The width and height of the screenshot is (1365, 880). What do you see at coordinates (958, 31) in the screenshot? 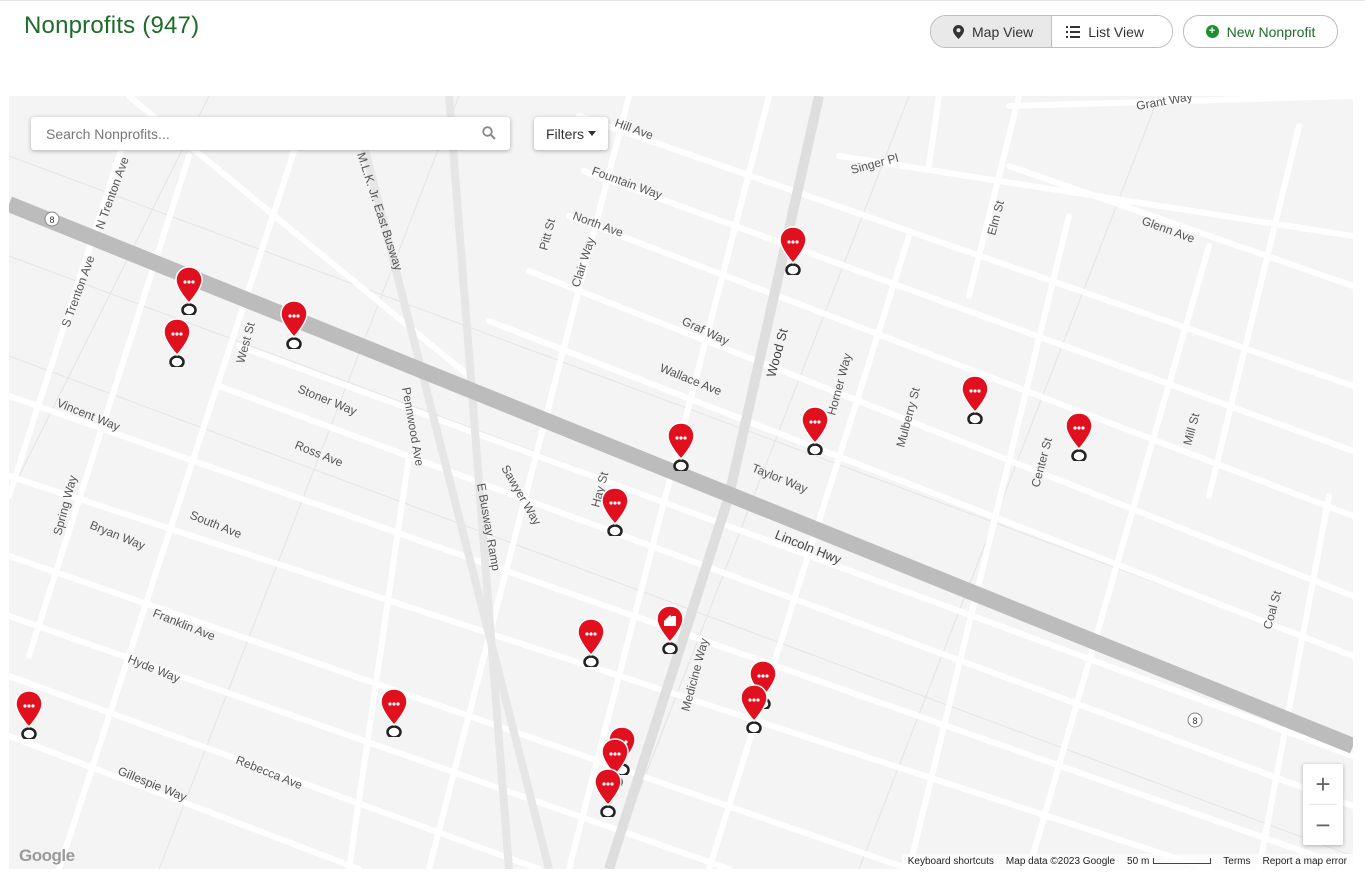
I see `map-pin-icon` at bounding box center [958, 31].